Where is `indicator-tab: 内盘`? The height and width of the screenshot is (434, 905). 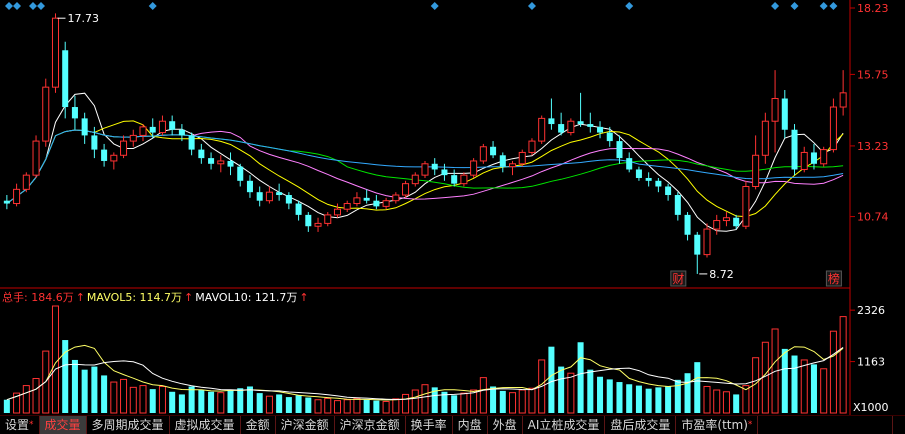 indicator-tab: 内盘 is located at coordinates (470, 425).